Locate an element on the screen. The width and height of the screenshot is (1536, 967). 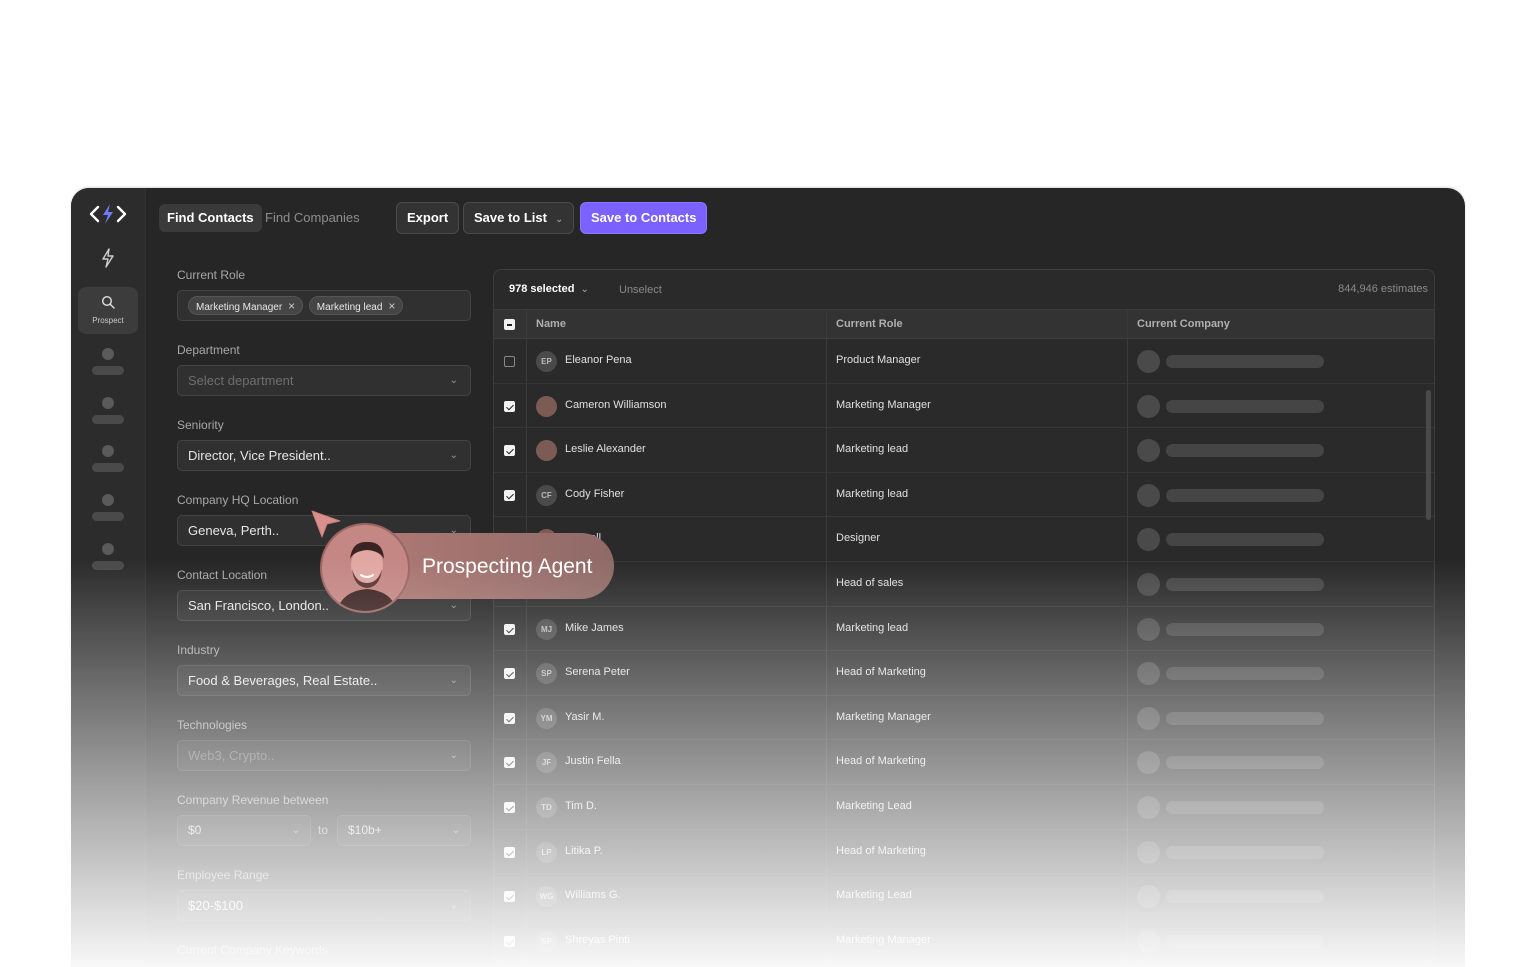
contact-avatar: LP is located at coordinates (546, 852).